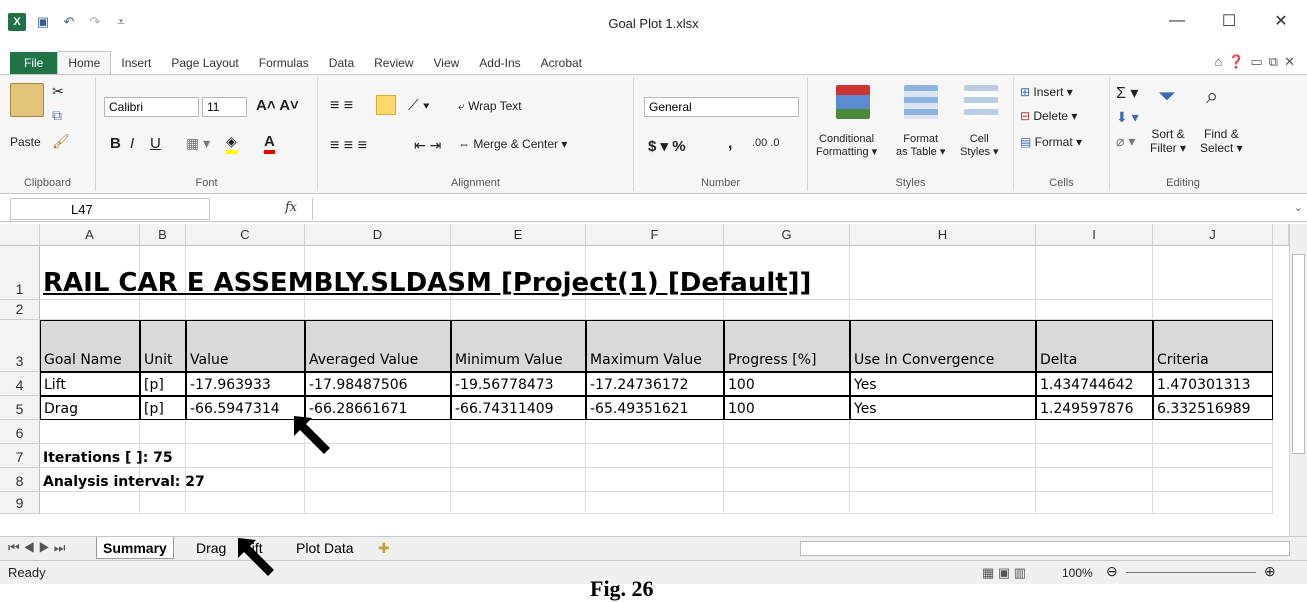  What do you see at coordinates (110, 209) in the screenshot?
I see `name-box: L47` at bounding box center [110, 209].